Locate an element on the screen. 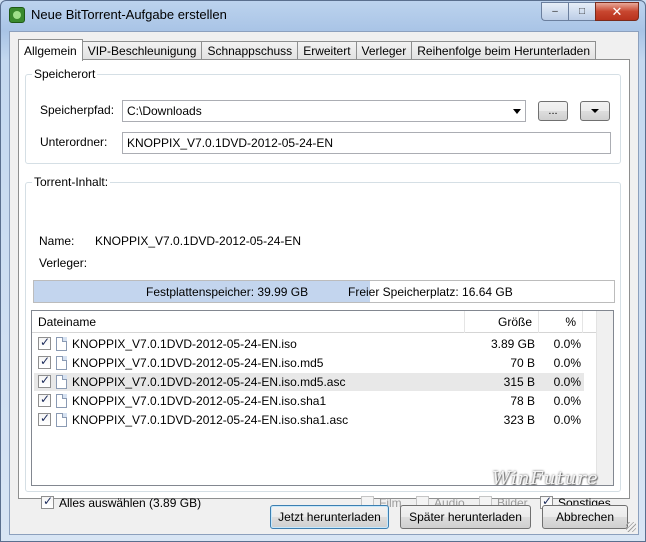  file-size: 3.89 GB is located at coordinates (512, 344).